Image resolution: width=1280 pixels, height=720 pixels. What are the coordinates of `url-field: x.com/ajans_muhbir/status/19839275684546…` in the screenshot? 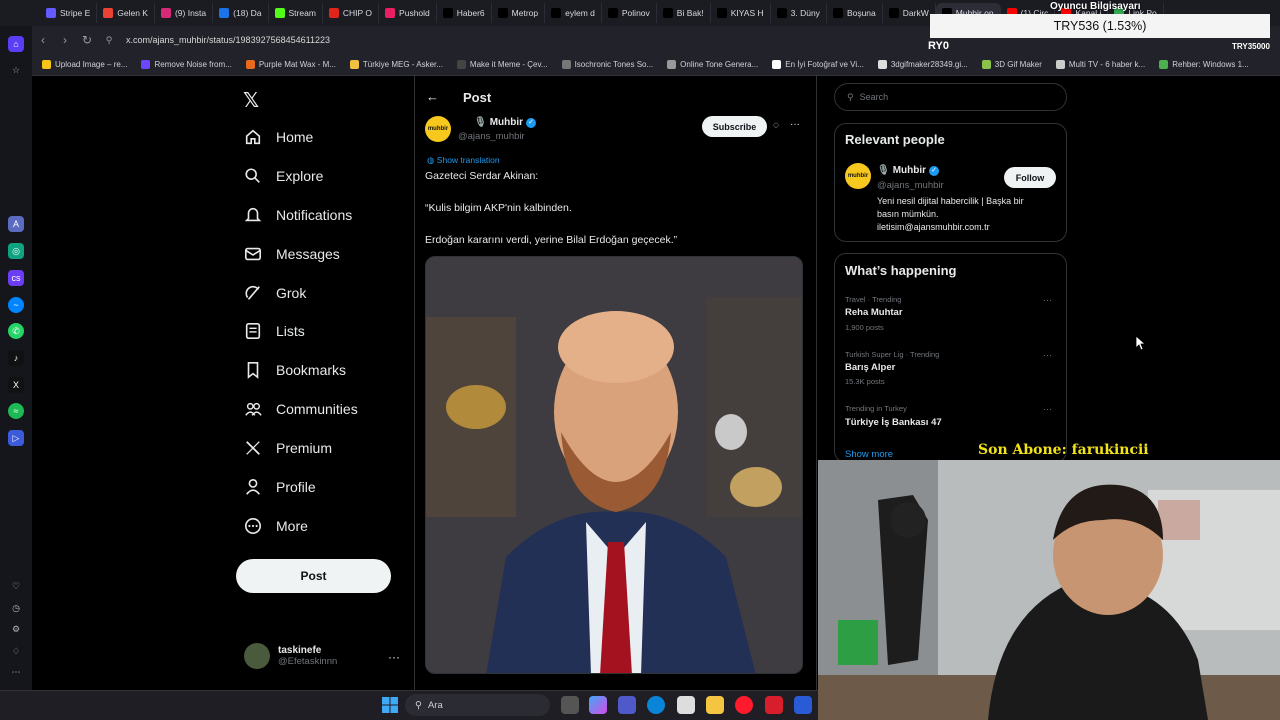 It's located at (228, 40).